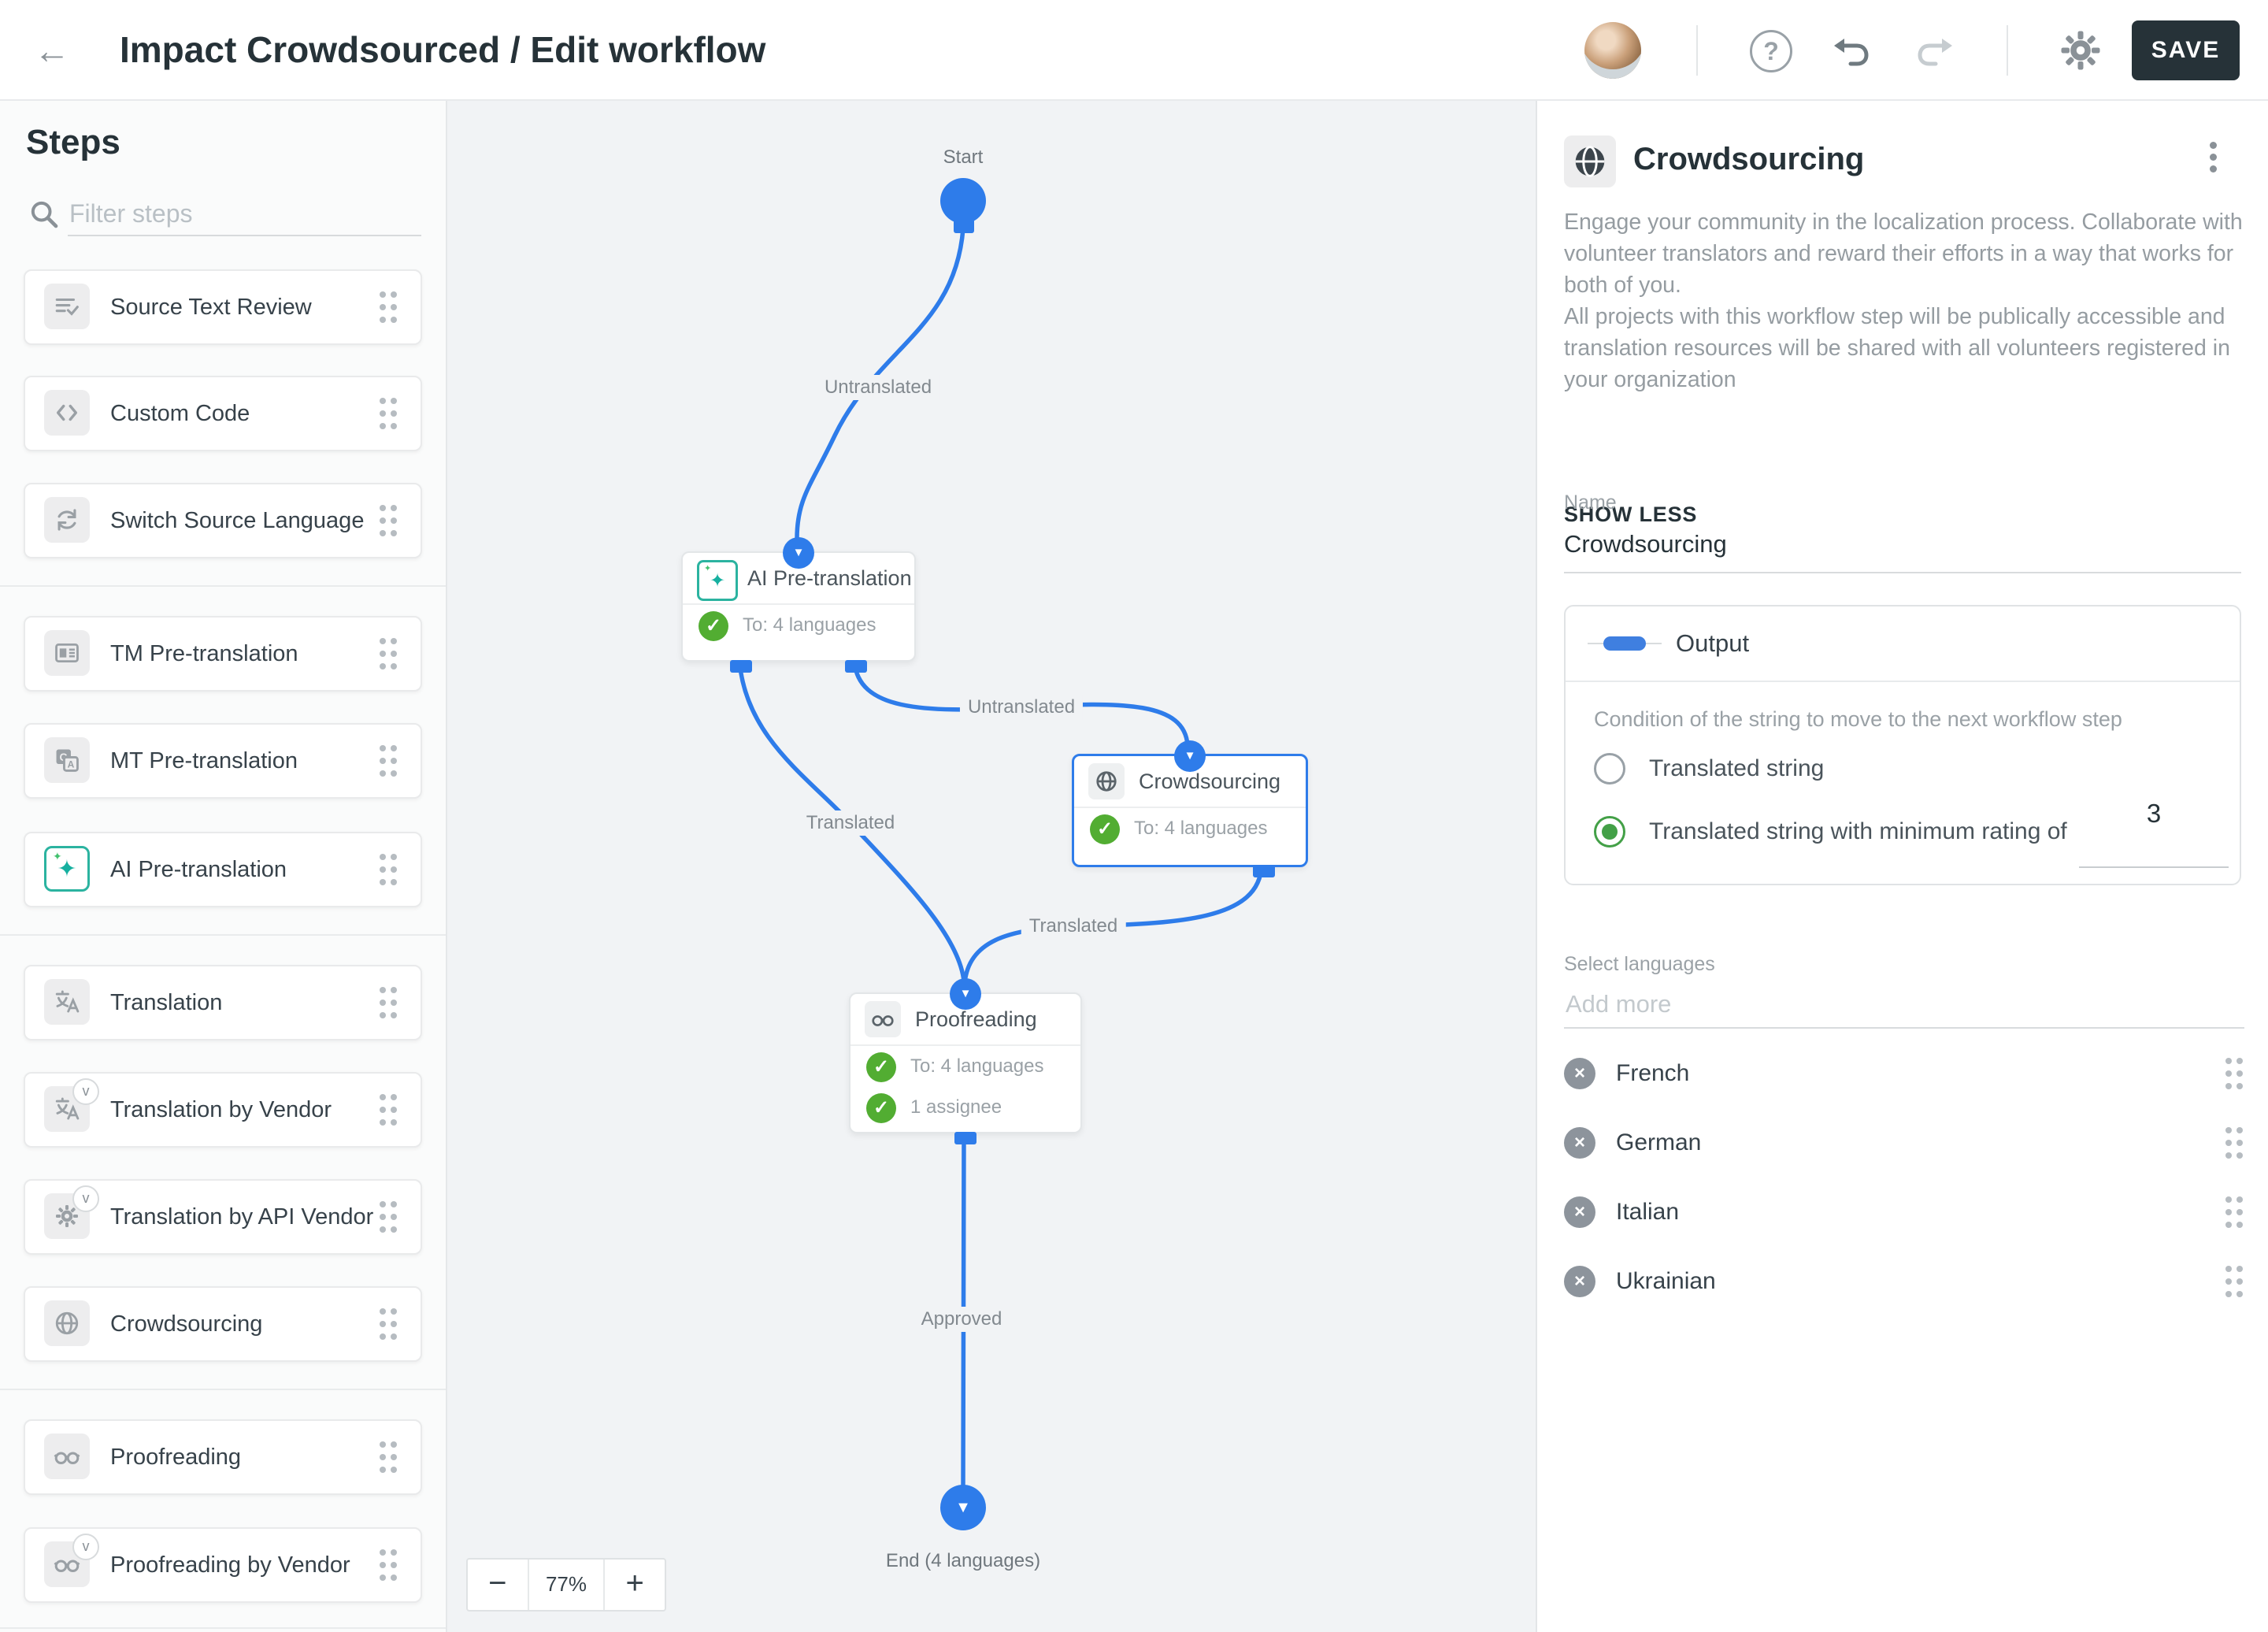 The image size is (2268, 1632). What do you see at coordinates (2154, 867) in the screenshot?
I see `min-rating-underline` at bounding box center [2154, 867].